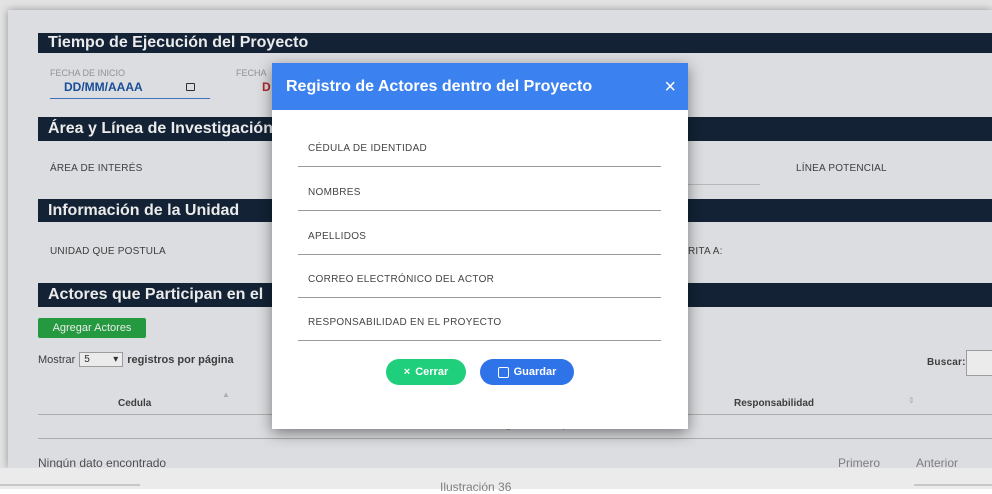  I want to click on responsibility-field: RESPONSABILIDAD EN EL PROYECTO, so click(479, 319).